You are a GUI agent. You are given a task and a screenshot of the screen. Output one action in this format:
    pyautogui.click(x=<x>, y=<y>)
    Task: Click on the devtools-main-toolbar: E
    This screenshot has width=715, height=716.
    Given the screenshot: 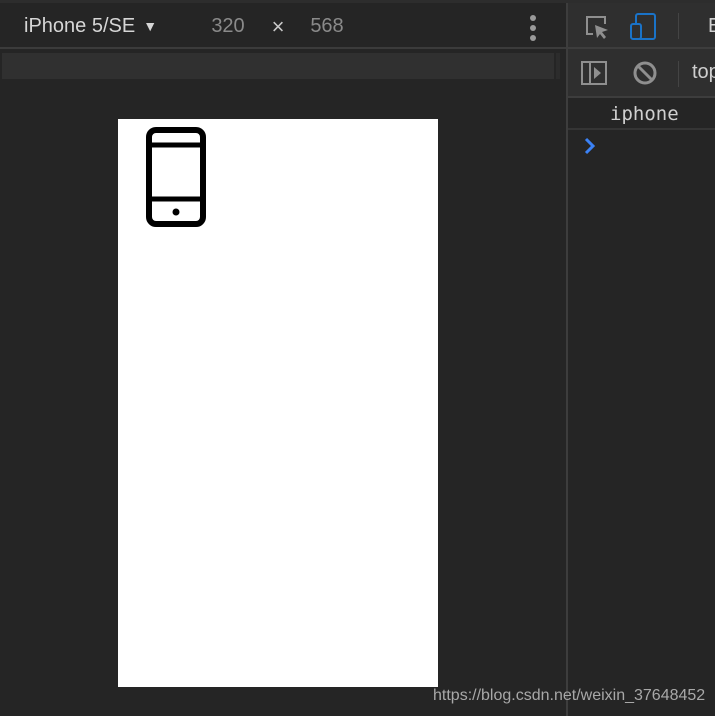 What is the action you would take?
    pyautogui.click(x=641, y=26)
    